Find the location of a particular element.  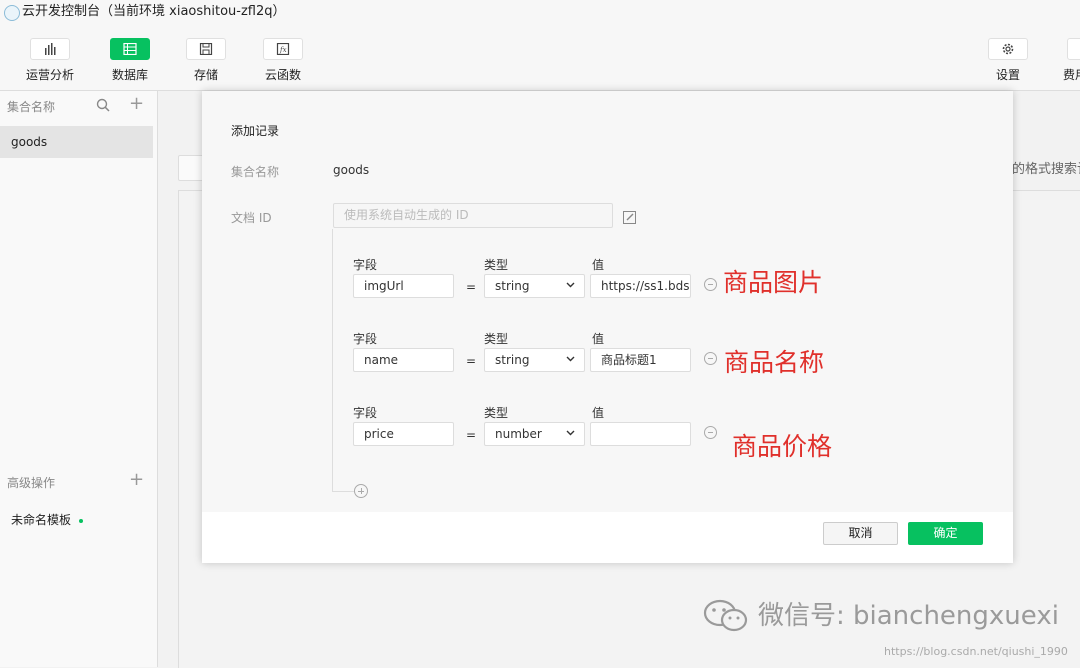

edit-icon is located at coordinates (629, 218).